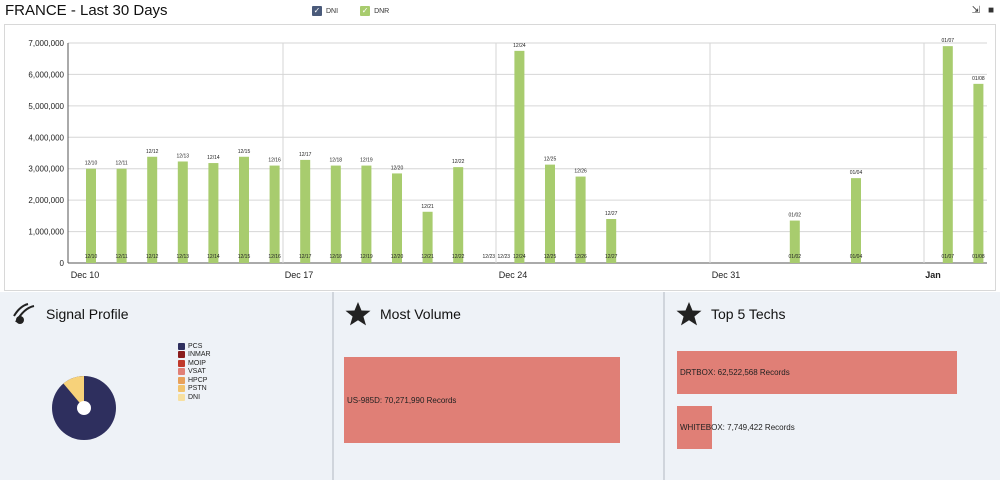  Describe the element at coordinates (458, 257) in the screenshot. I see `bar-base-label: 12/22` at that location.